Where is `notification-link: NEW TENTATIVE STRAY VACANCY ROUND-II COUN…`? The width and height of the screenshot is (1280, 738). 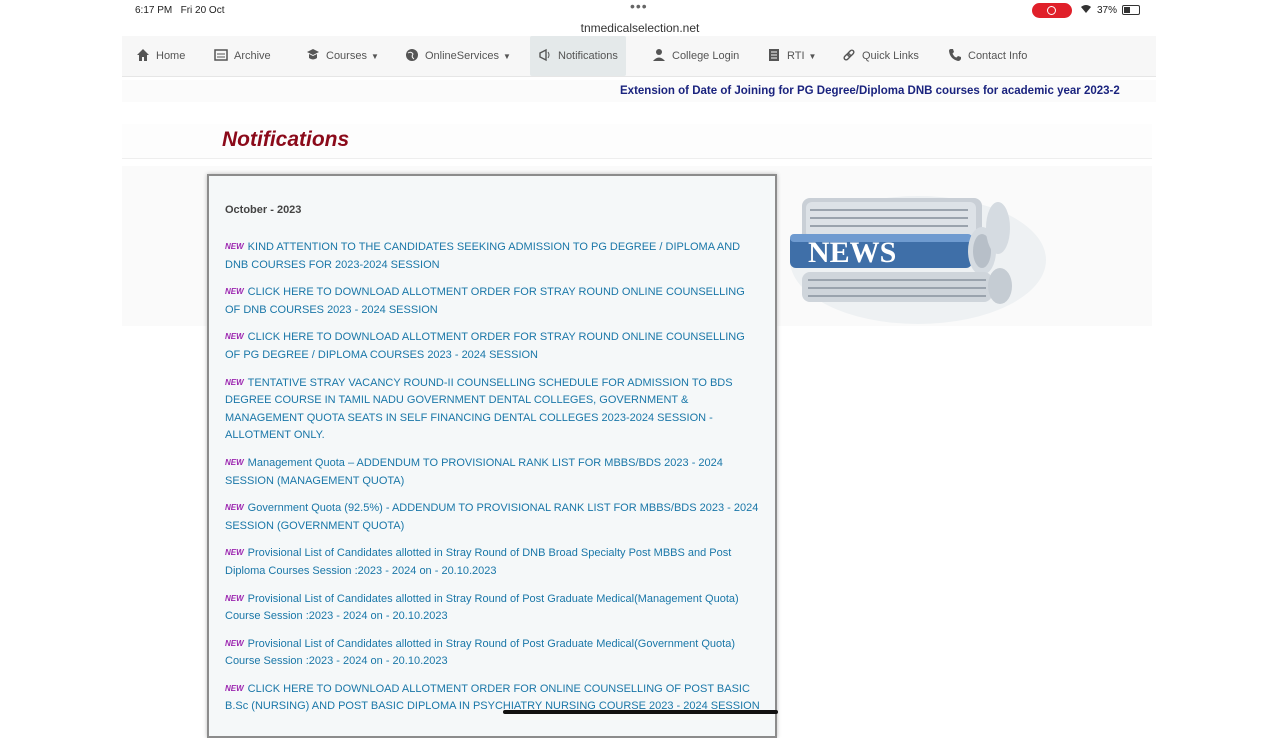 notification-link: NEW TENTATIVE STRAY VACANCY ROUND-II COUN… is located at coordinates (493, 409).